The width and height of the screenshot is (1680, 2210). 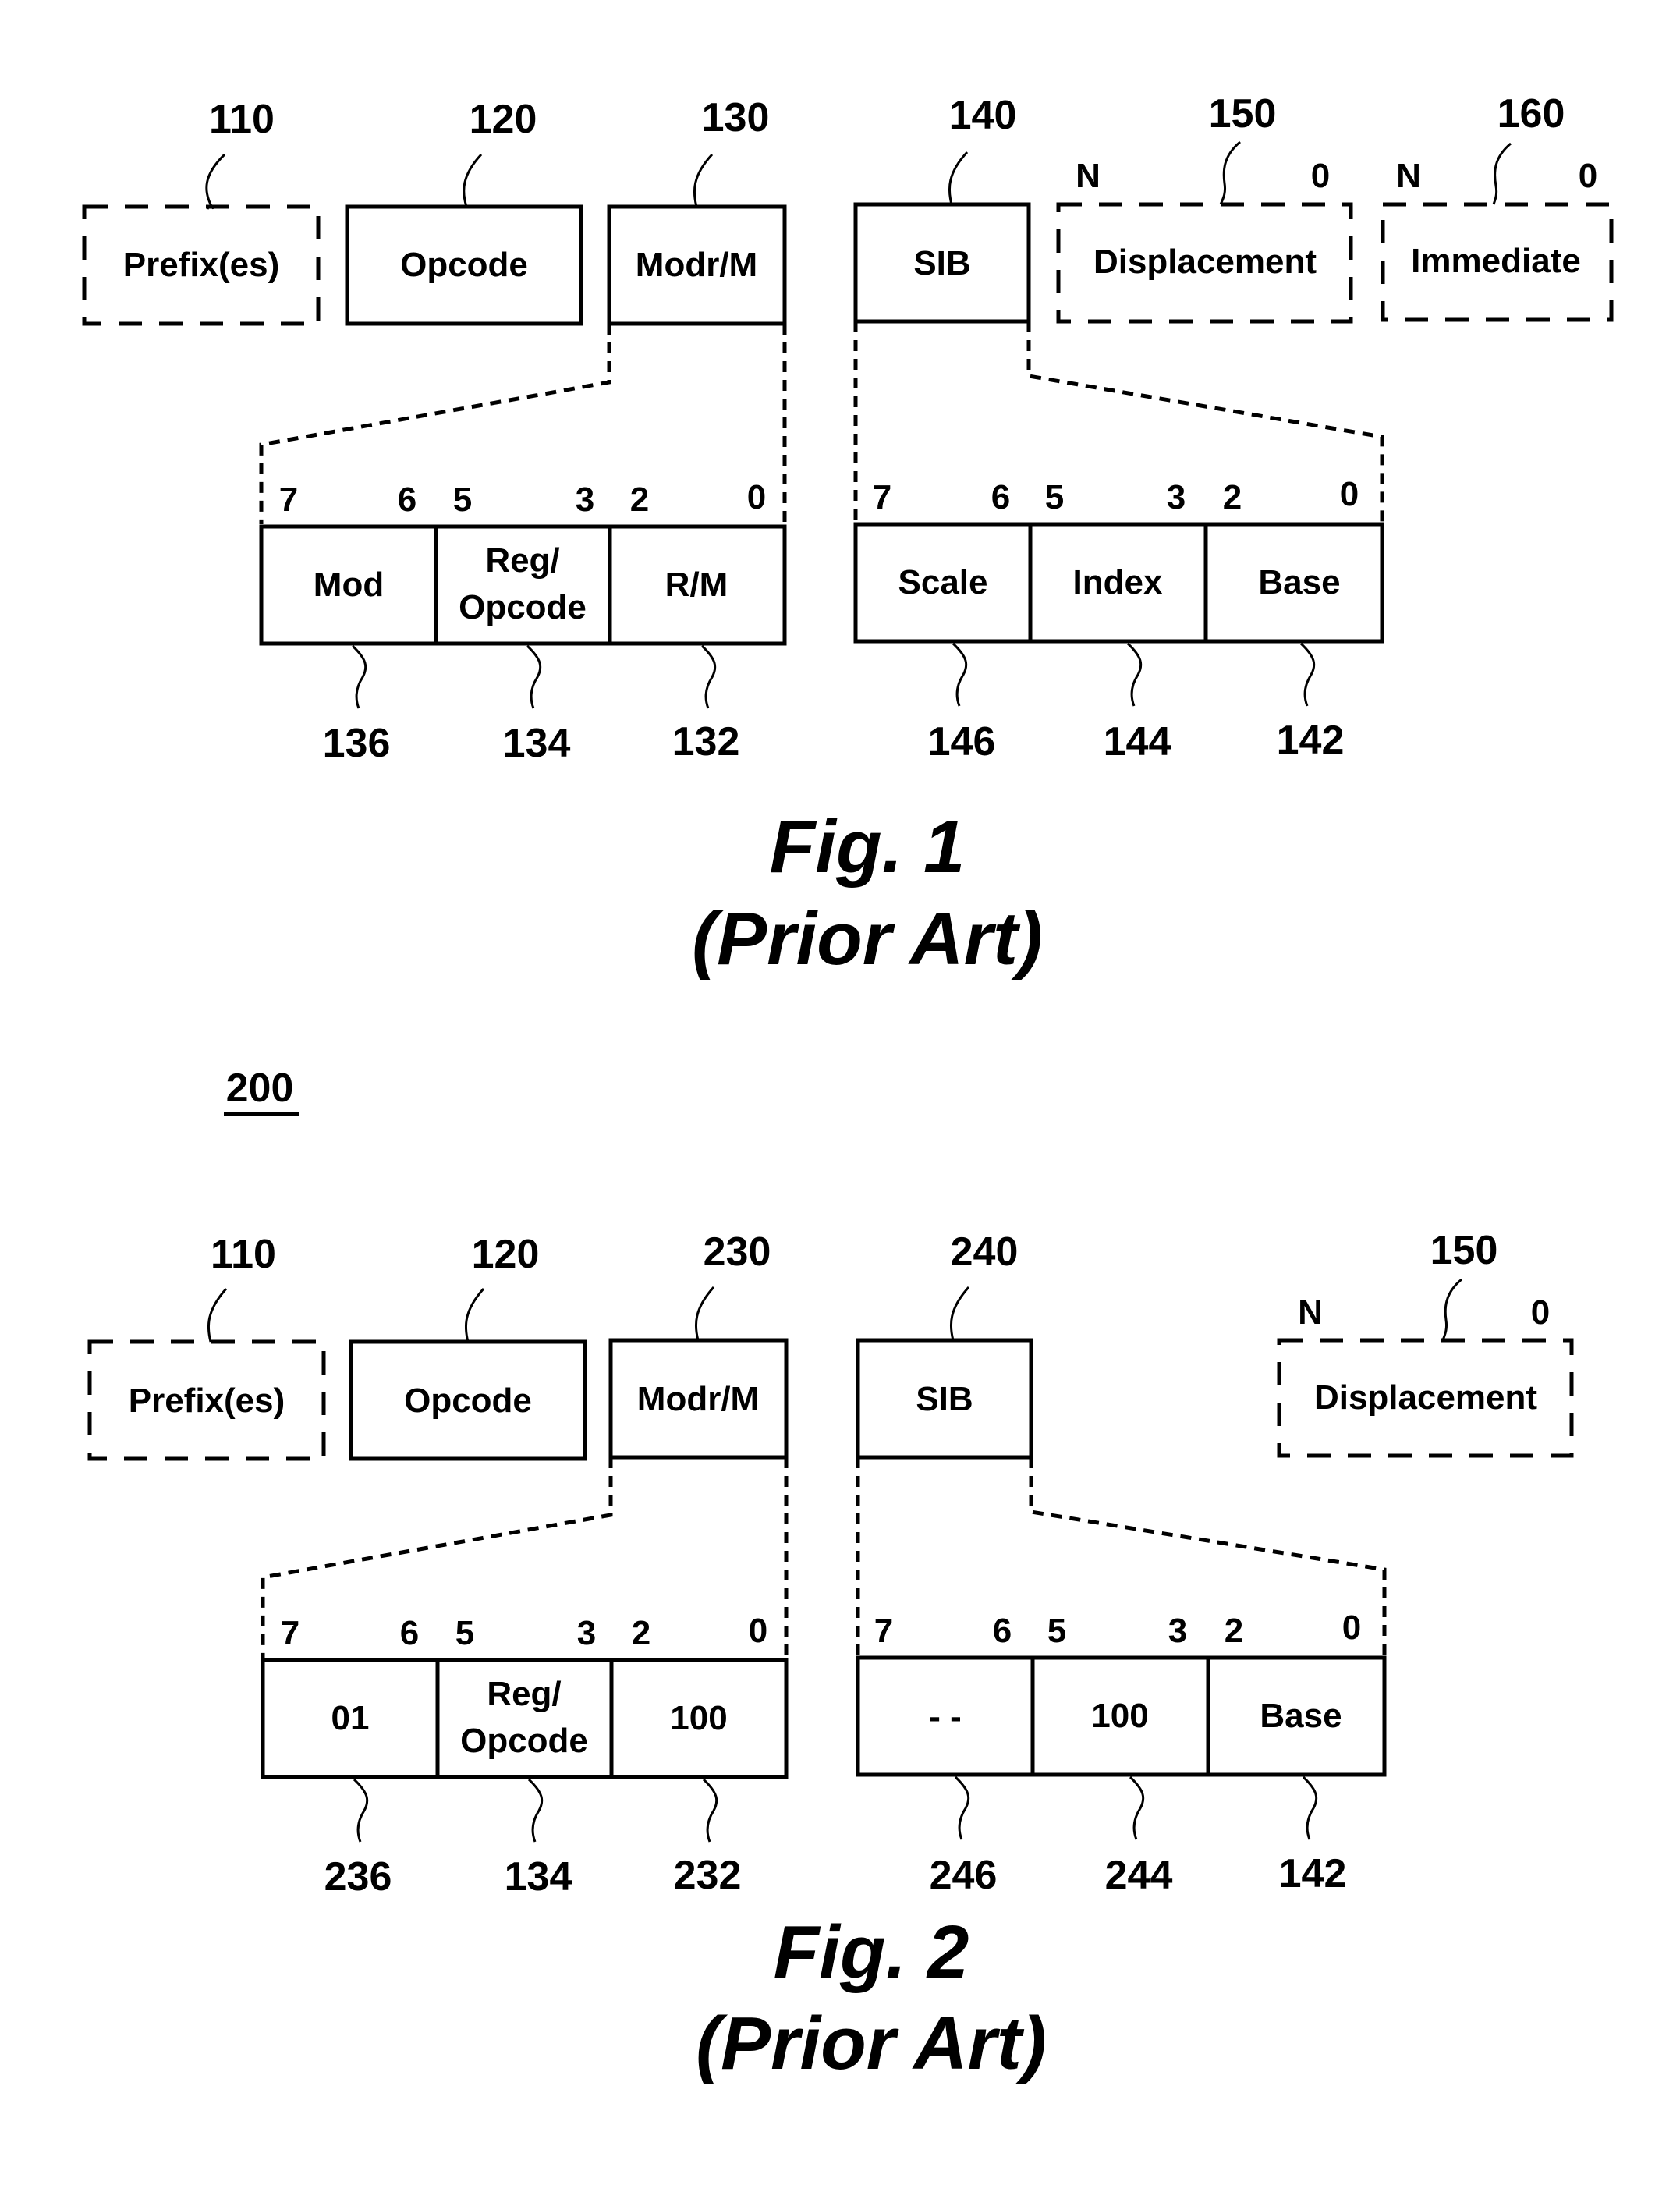 What do you see at coordinates (708, 1875) in the screenshot?
I see `ref-label: 232` at bounding box center [708, 1875].